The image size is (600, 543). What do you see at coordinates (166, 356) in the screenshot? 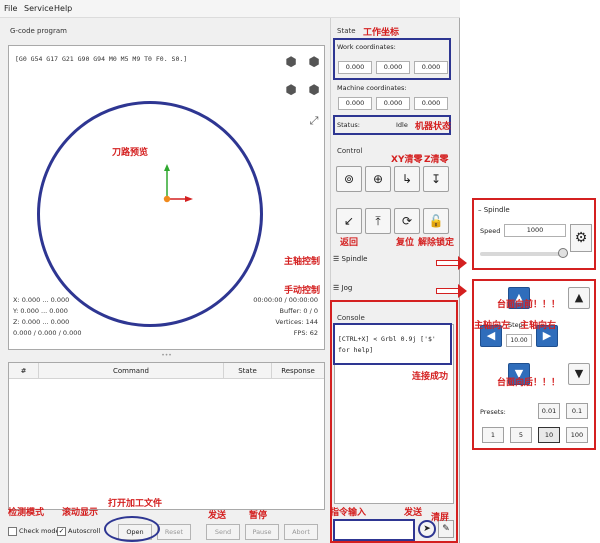
I see `panel-splitter: •••` at bounding box center [166, 356].